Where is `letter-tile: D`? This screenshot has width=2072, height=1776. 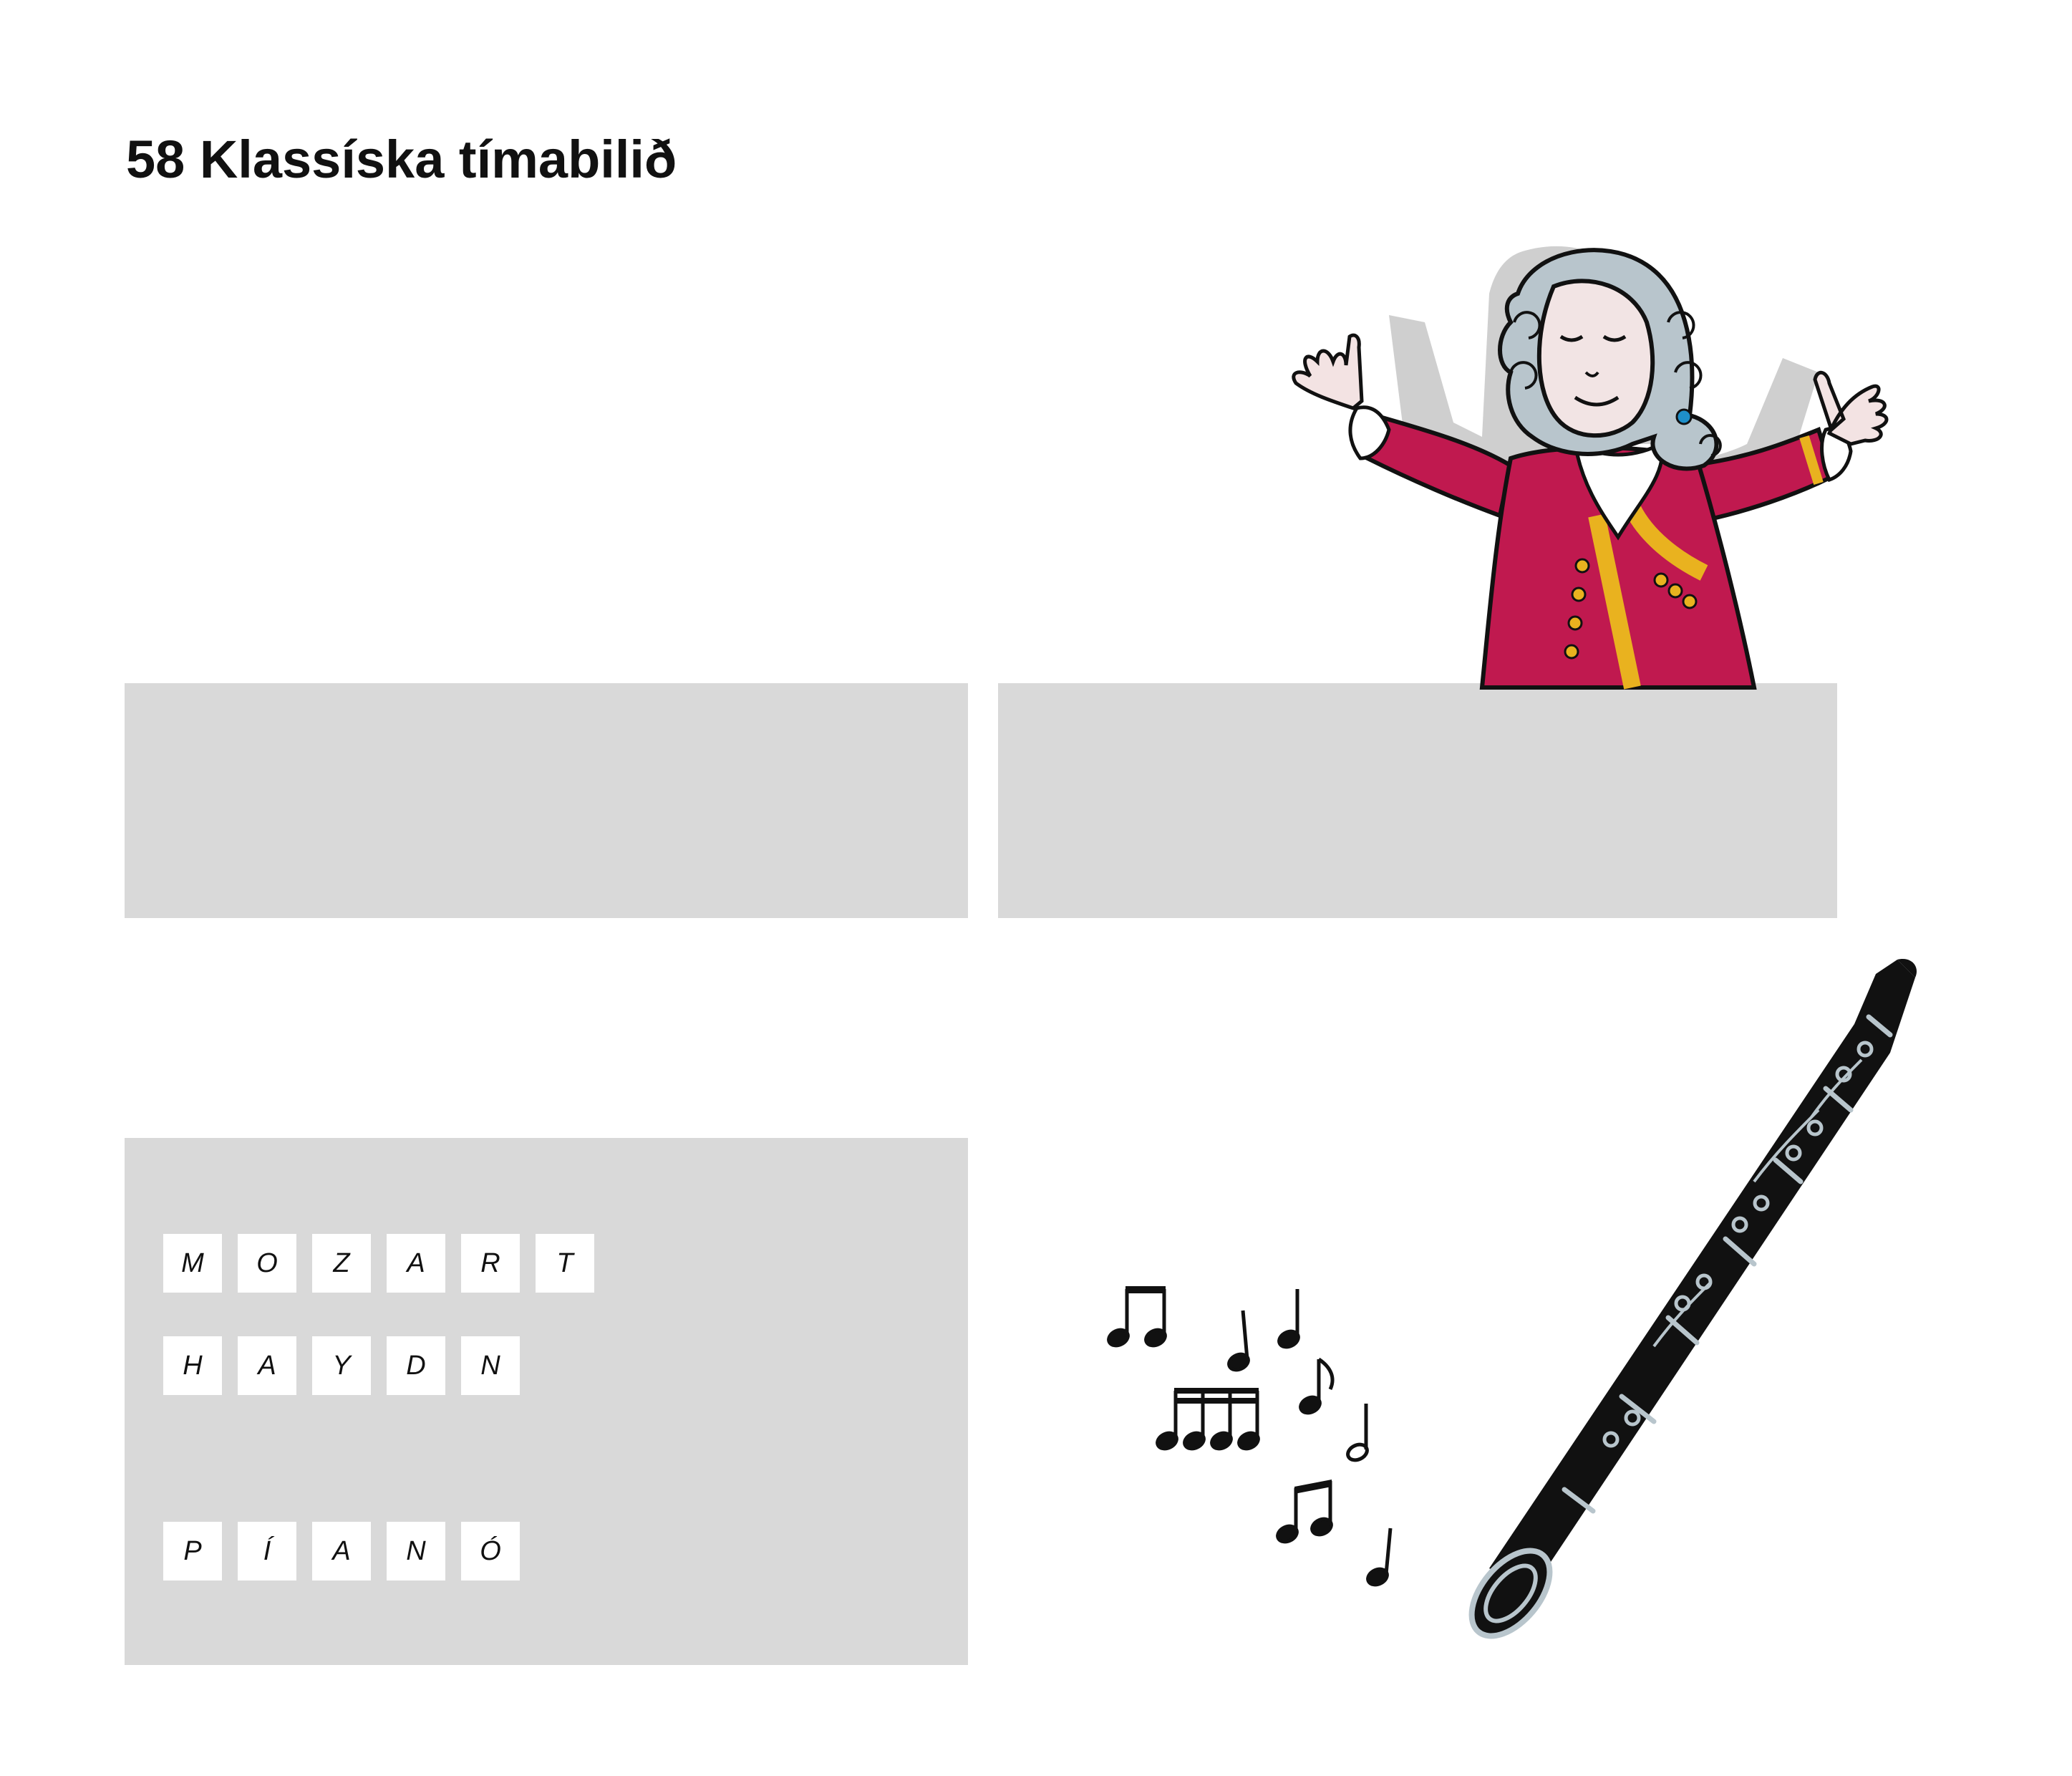
letter-tile: D is located at coordinates (416, 1366).